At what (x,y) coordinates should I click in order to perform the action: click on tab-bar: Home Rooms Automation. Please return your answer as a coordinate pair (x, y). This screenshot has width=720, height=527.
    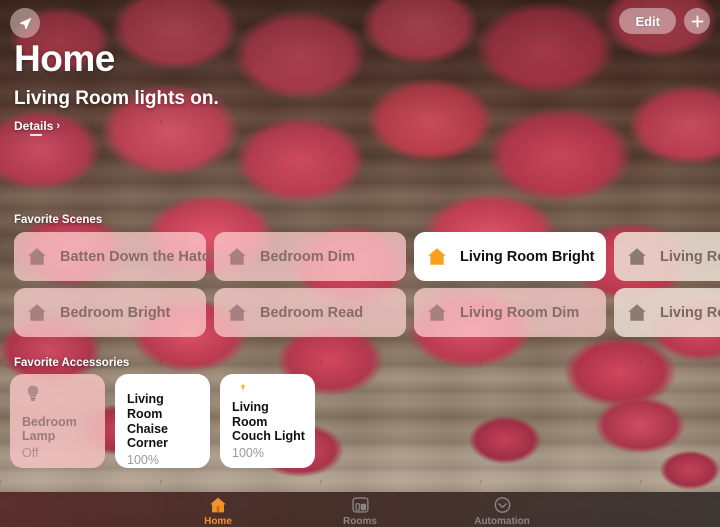
    Looking at the image, I should click on (360, 509).